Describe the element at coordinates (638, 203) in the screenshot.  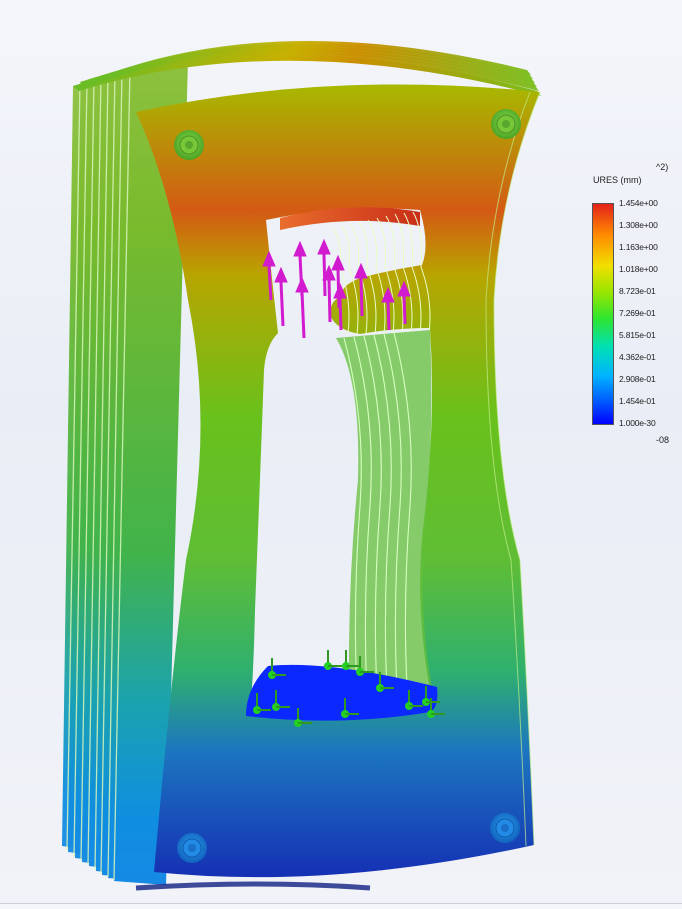
I see `legend-value-1: 1.454e+00` at that location.